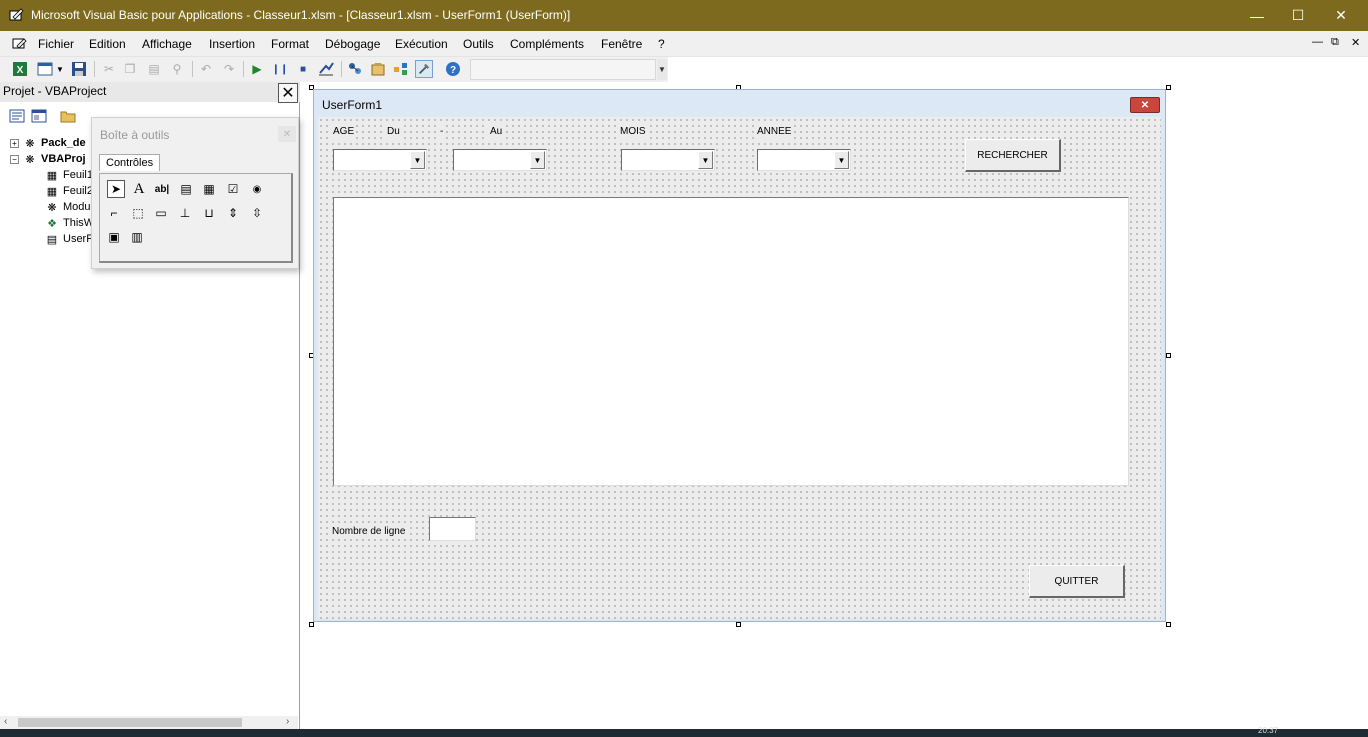 This screenshot has width=1368, height=737. What do you see at coordinates (161, 213) in the screenshot?
I see `commandbutton-tool: ▭` at bounding box center [161, 213].